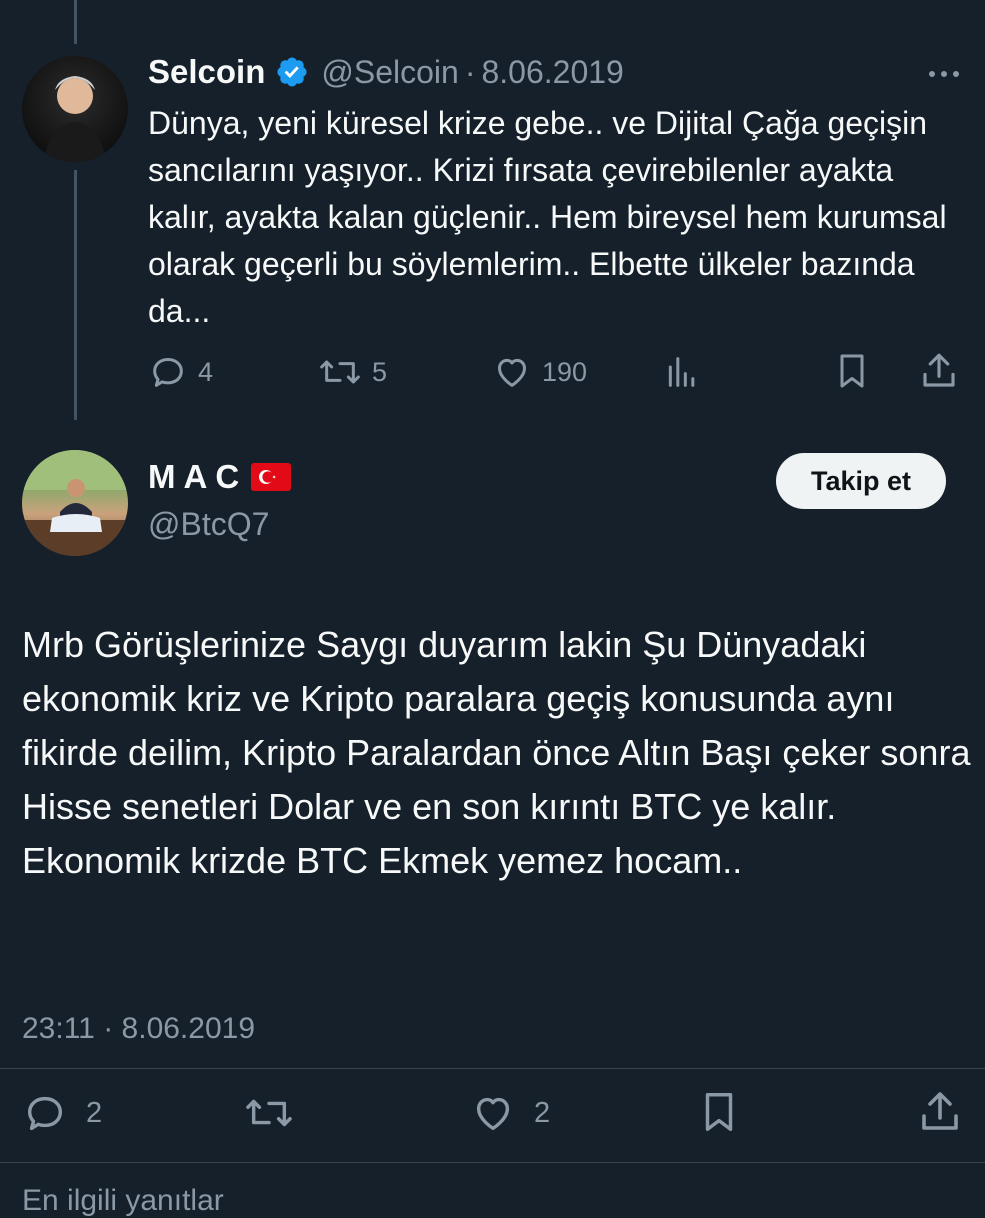 Image resolution: width=985 pixels, height=1218 pixels. I want to click on follow-button: Takip et, so click(861, 481).